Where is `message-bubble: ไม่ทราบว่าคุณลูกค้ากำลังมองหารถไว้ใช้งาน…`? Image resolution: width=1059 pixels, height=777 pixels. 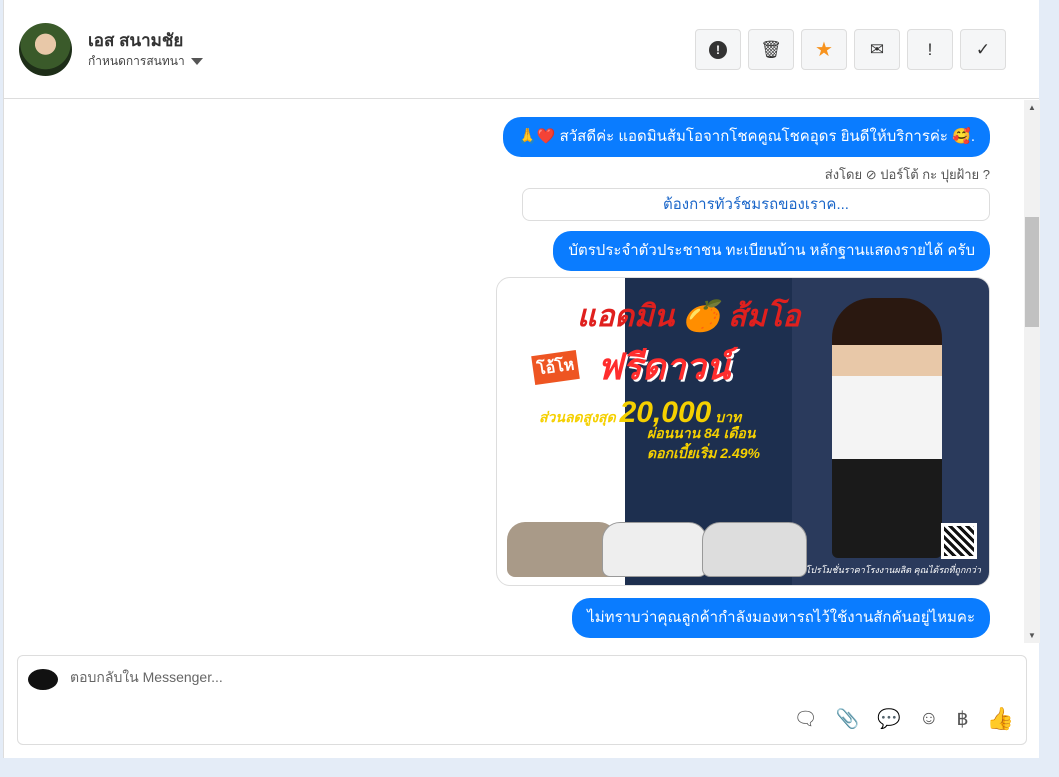 message-bubble: ไม่ทราบว่าคุณลูกค้ากำลังมองหารถไว้ใช้งาน… is located at coordinates (781, 618).